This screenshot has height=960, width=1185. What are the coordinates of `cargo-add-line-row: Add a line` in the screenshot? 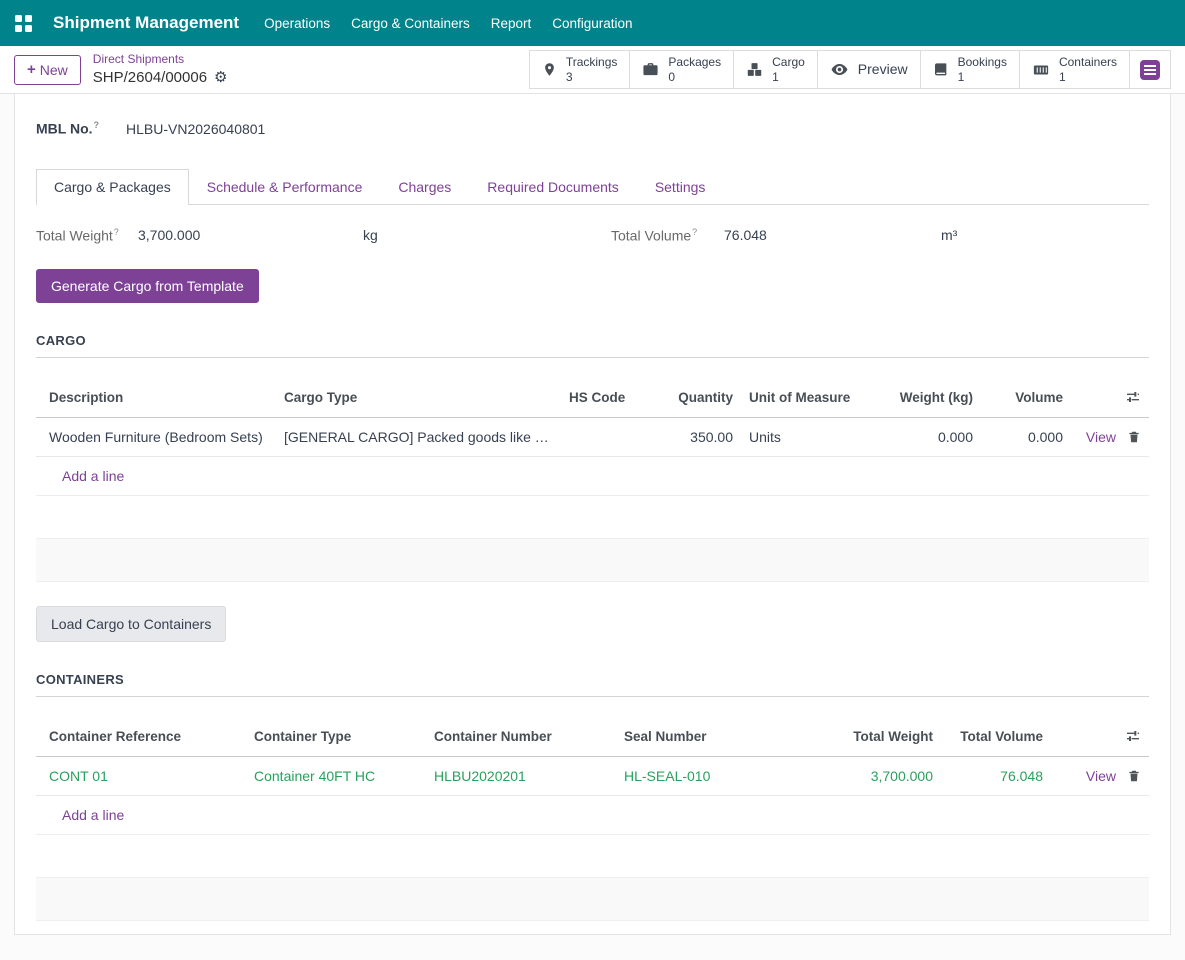 It's located at (592, 476).